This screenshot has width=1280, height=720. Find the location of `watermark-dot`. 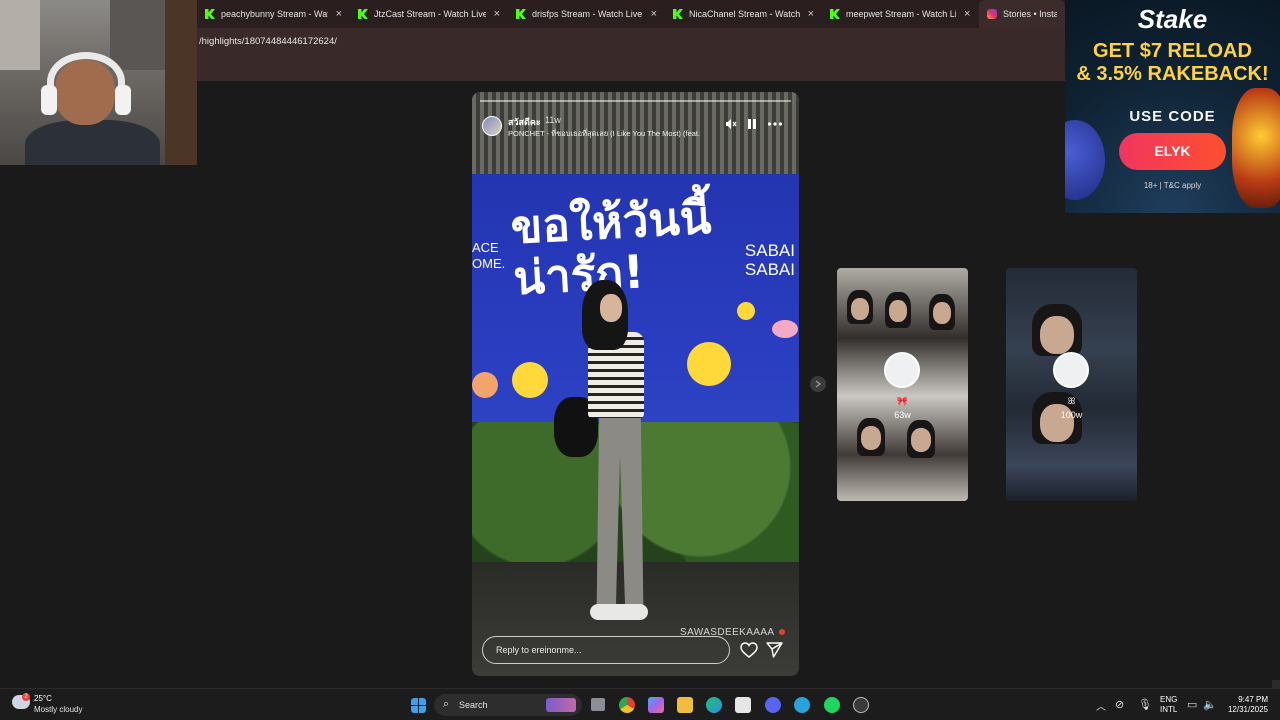

watermark-dot is located at coordinates (781, 632).